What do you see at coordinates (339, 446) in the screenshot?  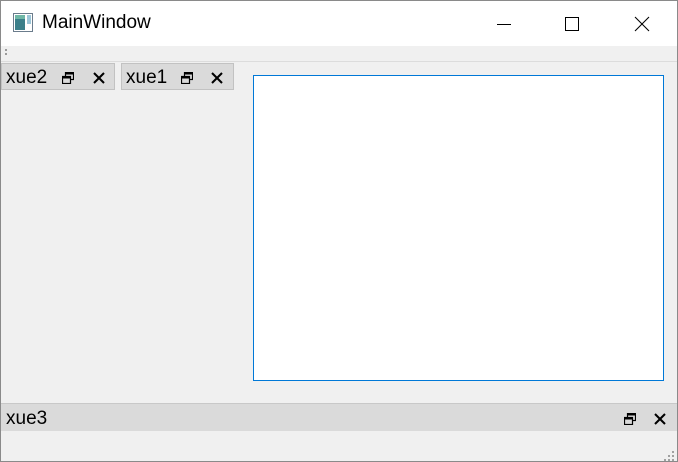 I see `dock-body-xue3` at bounding box center [339, 446].